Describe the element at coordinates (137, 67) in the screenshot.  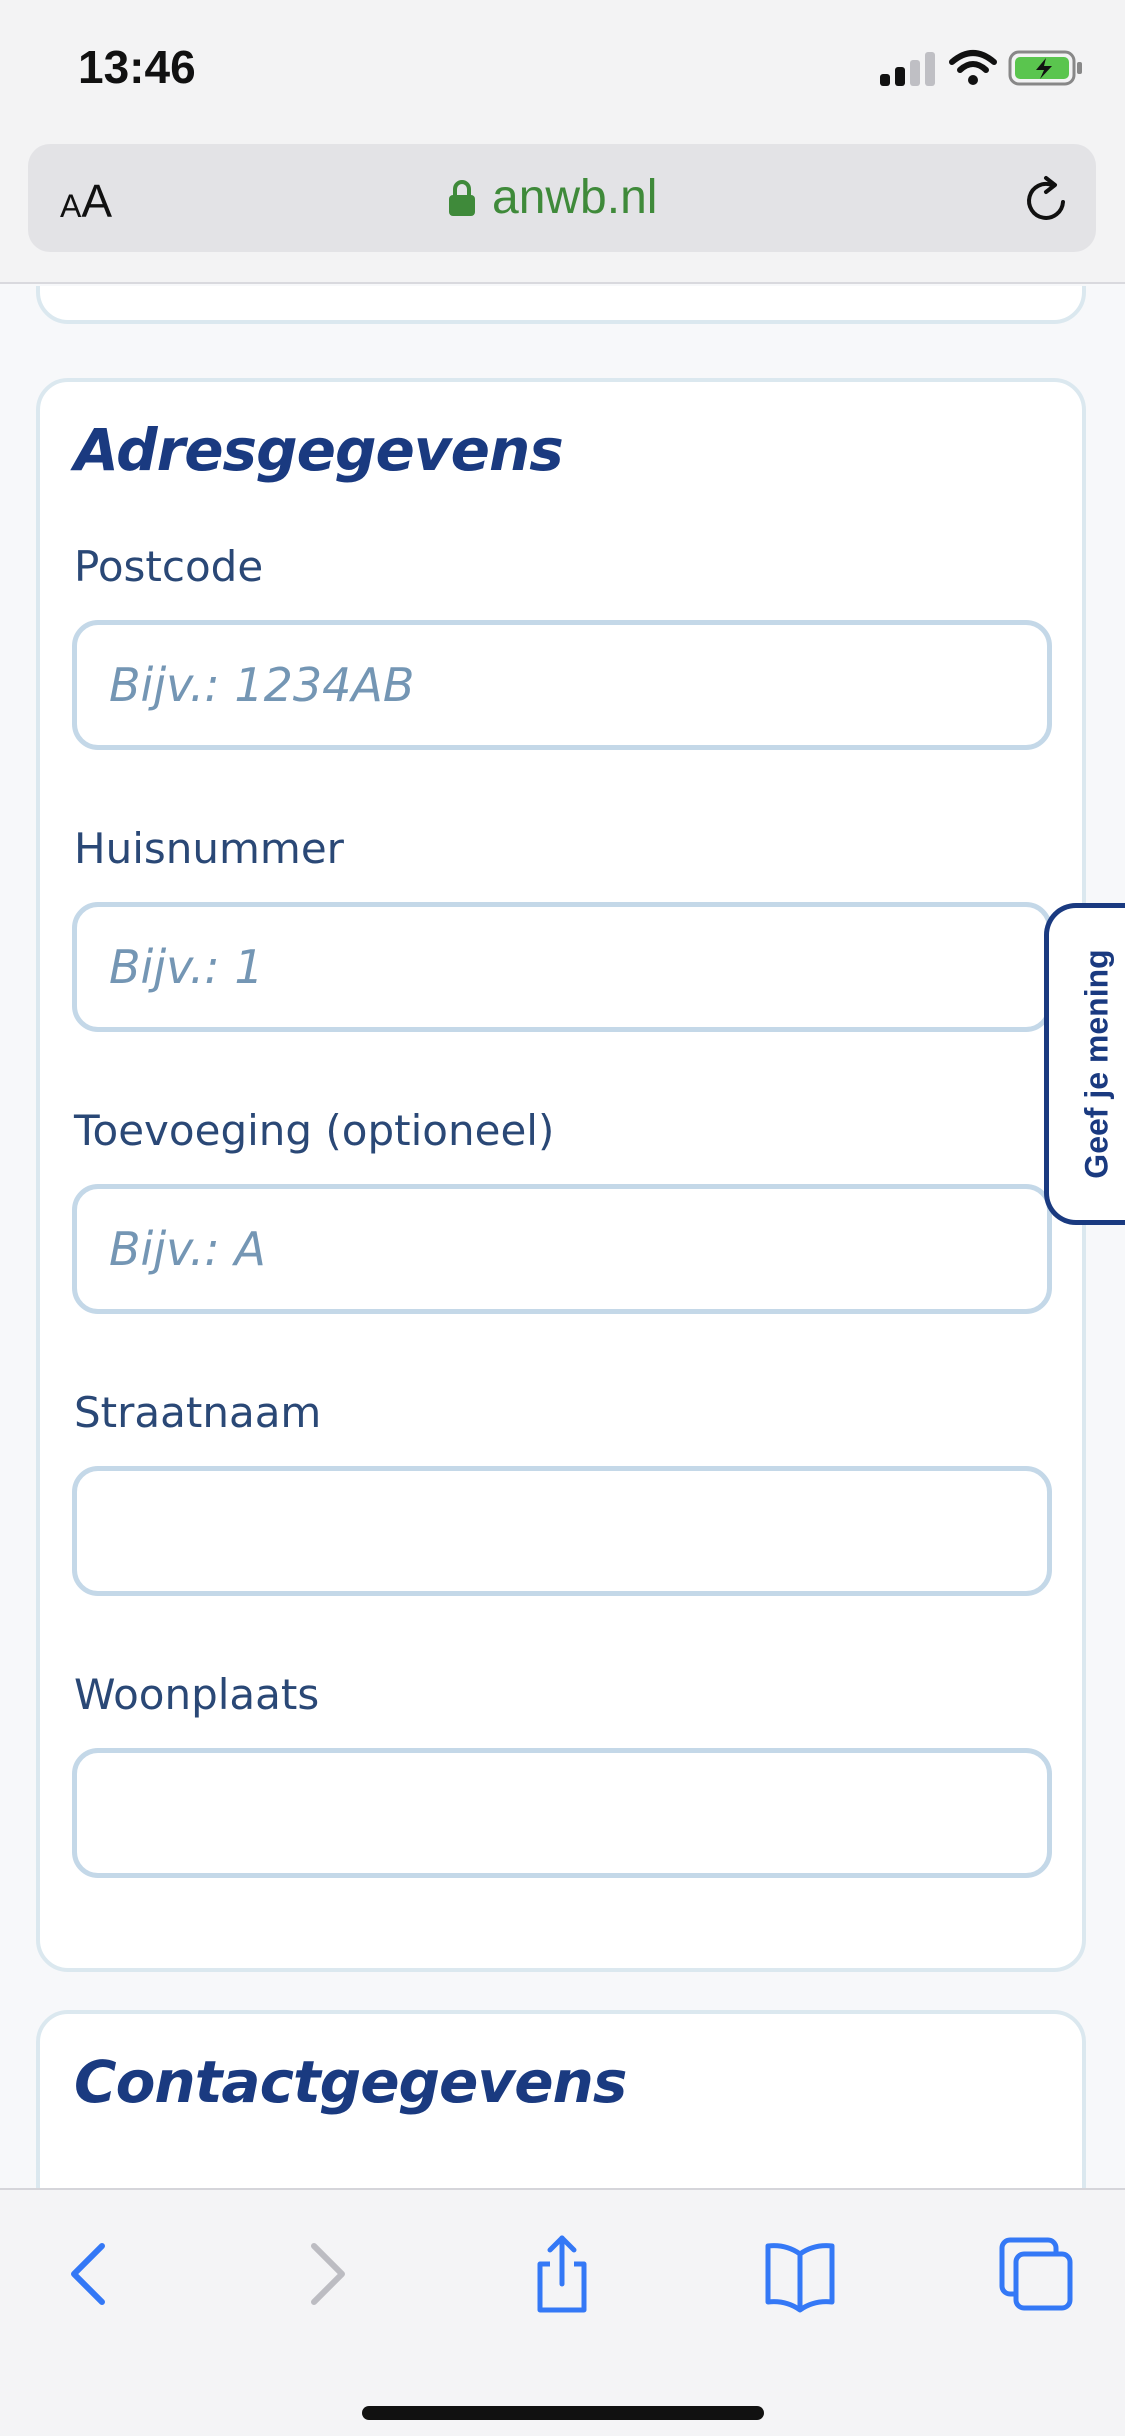
I see `status-time: 13:46` at that location.